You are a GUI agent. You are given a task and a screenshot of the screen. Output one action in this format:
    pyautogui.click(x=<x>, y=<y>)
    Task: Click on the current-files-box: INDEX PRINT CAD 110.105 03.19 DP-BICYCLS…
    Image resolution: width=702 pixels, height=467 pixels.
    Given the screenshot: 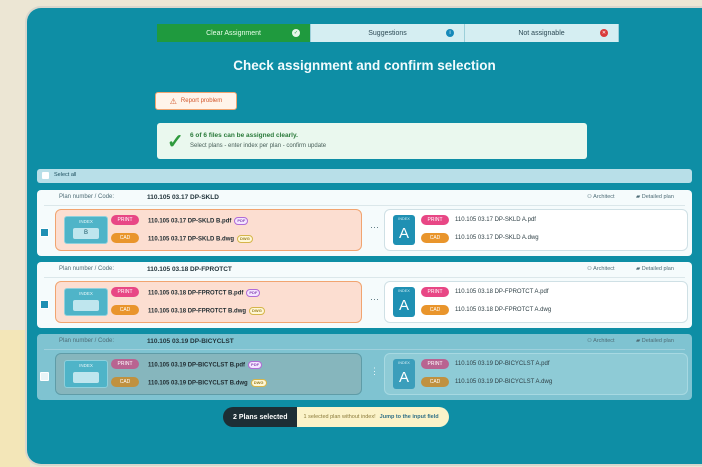 What is the action you would take?
    pyautogui.click(x=208, y=374)
    